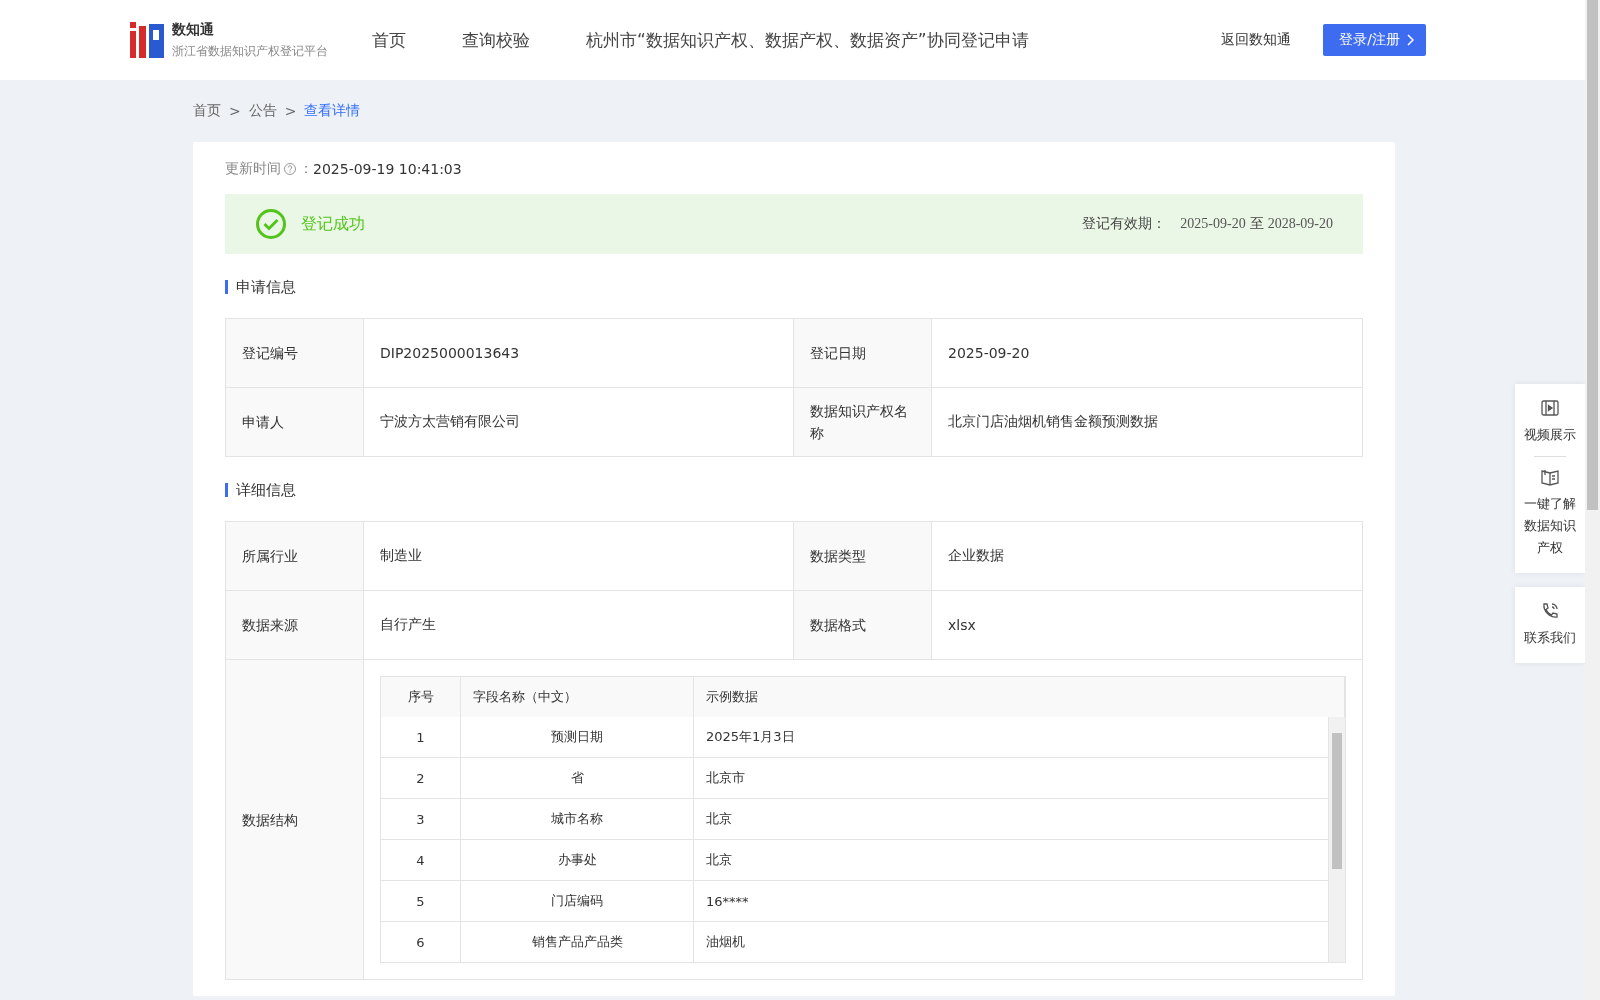 This screenshot has width=1600, height=1000. I want to click on login-button: 登录/注册, so click(1374, 40).